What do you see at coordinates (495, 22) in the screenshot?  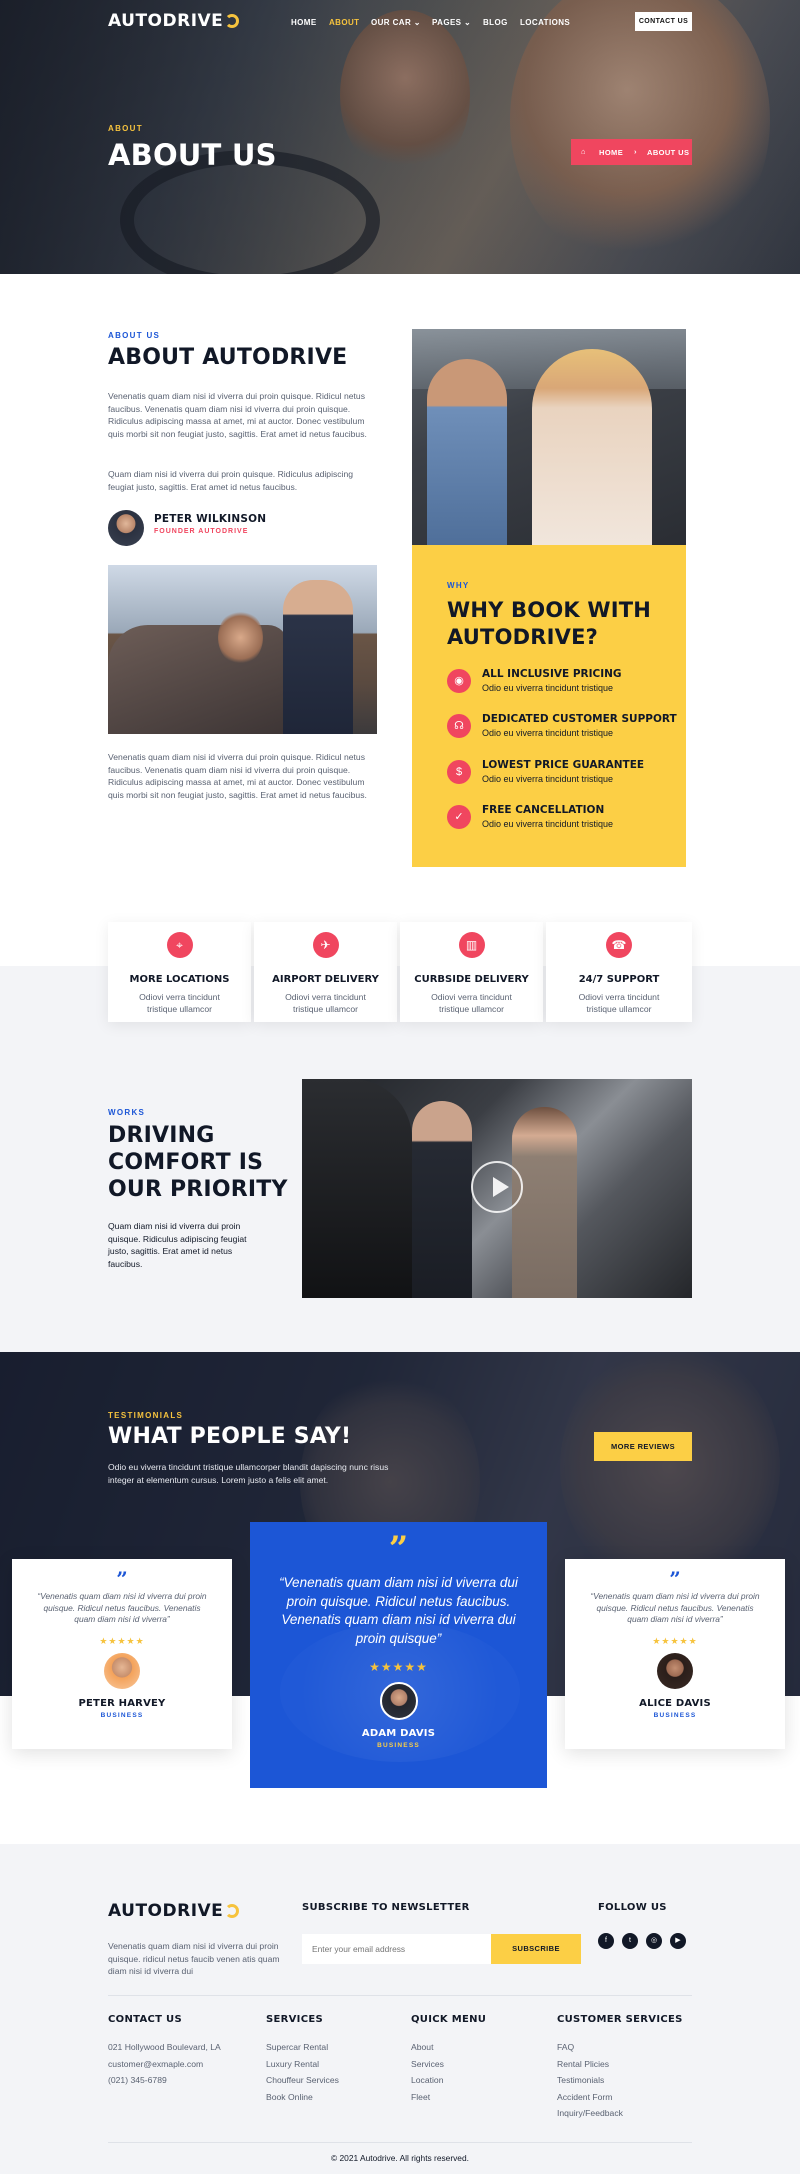 I see `nav-blog: BLOG` at bounding box center [495, 22].